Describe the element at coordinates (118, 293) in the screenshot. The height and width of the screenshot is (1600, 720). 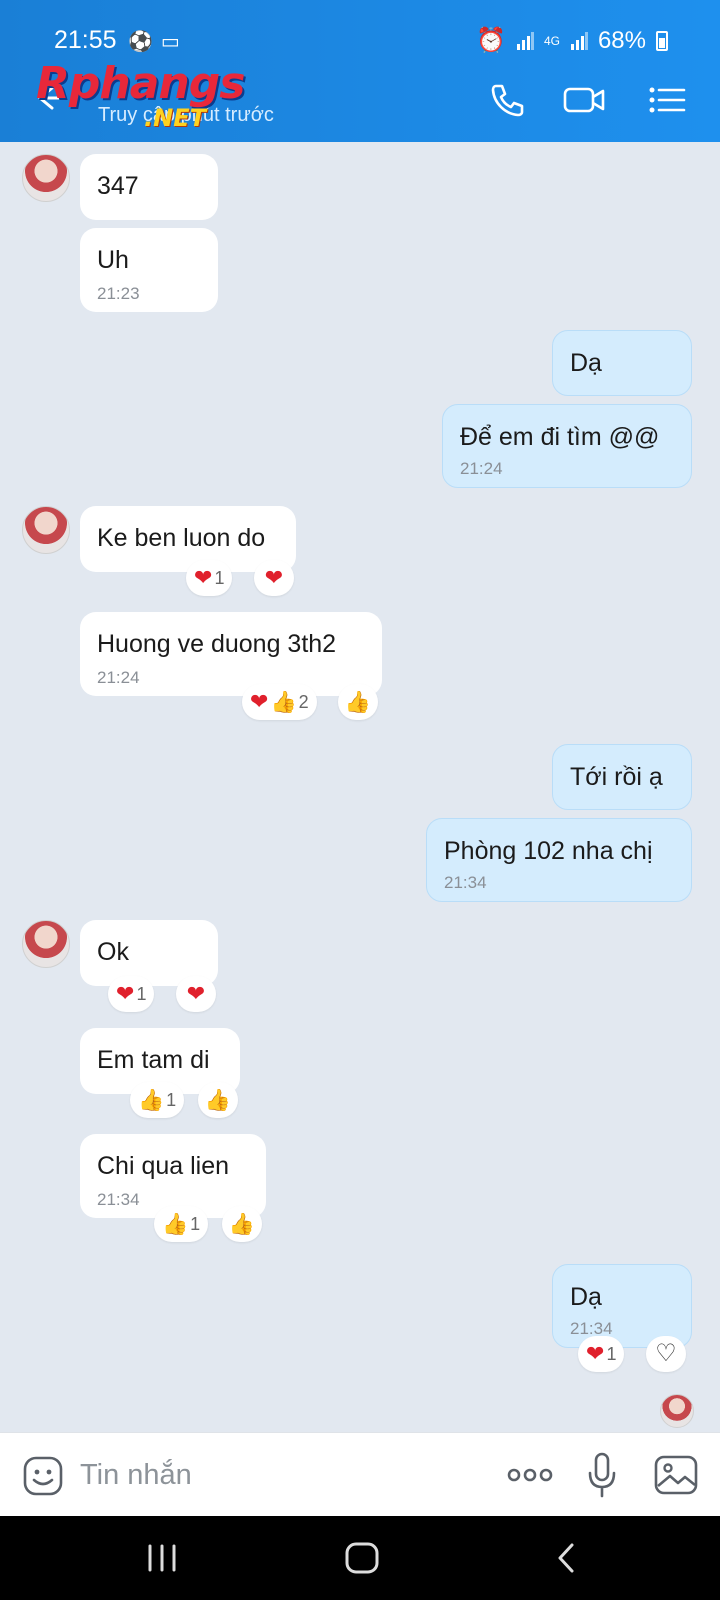
I see `message-time: 21:23` at that location.